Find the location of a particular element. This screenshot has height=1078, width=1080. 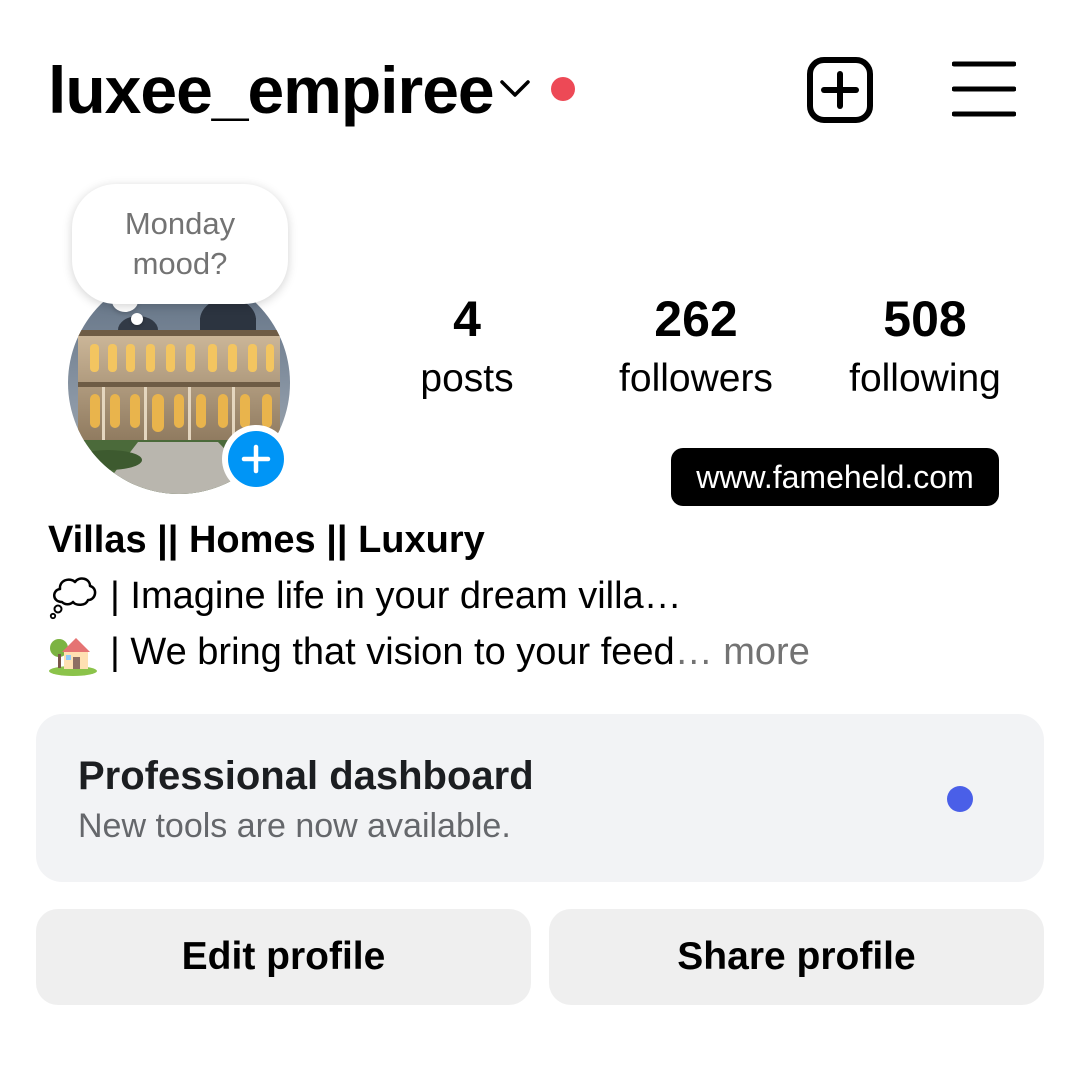

note-bubble-tail-small is located at coordinates (137, 319).